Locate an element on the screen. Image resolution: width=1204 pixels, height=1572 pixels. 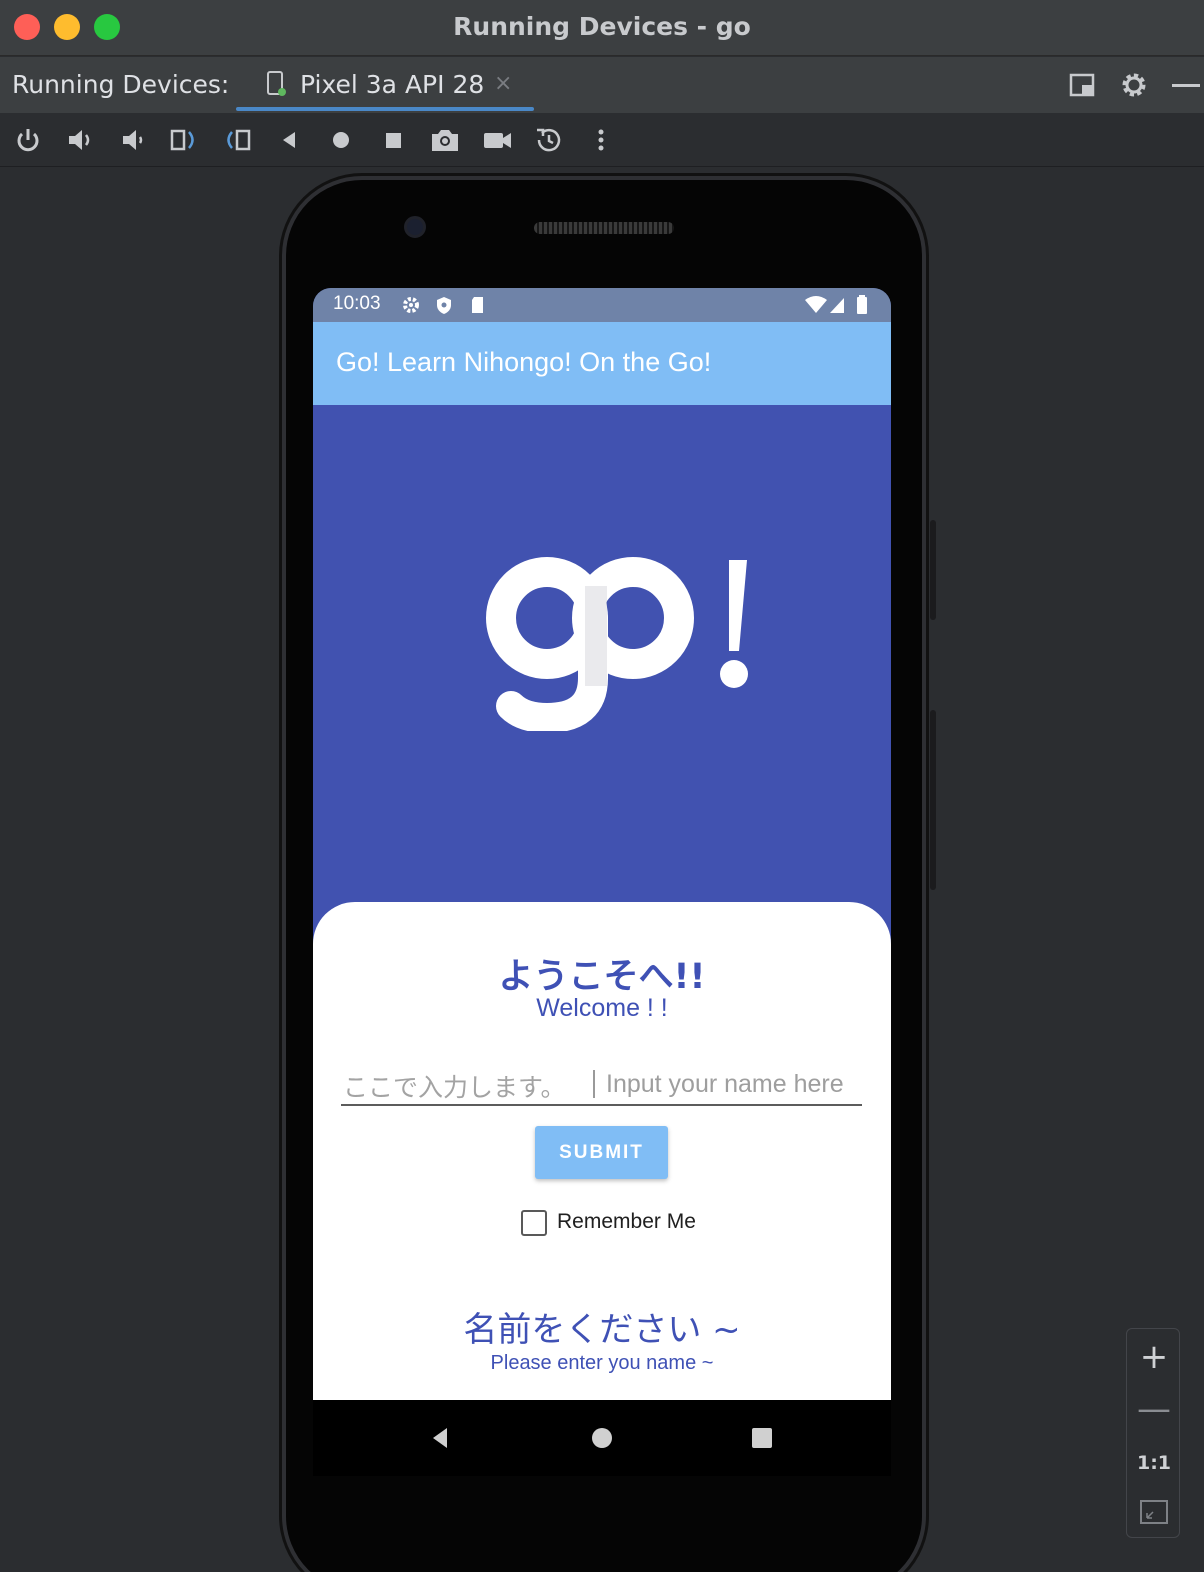
rotate-left-icon is located at coordinates (184, 140).